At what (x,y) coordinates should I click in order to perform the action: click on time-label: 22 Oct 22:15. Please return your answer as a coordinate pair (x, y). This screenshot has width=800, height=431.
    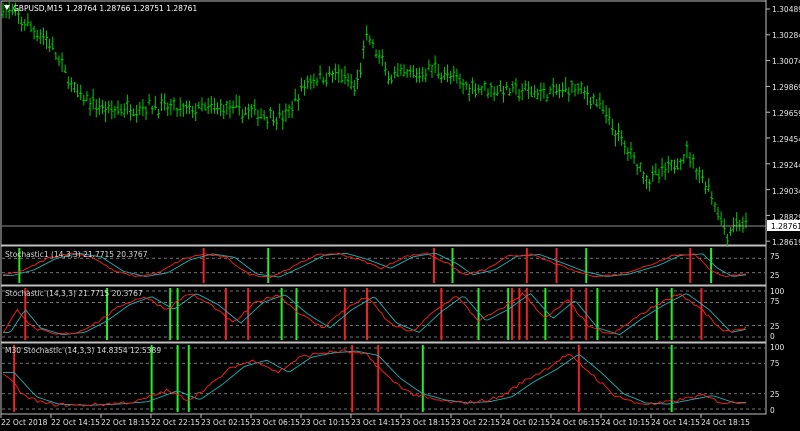
    Looking at the image, I should click on (175, 422).